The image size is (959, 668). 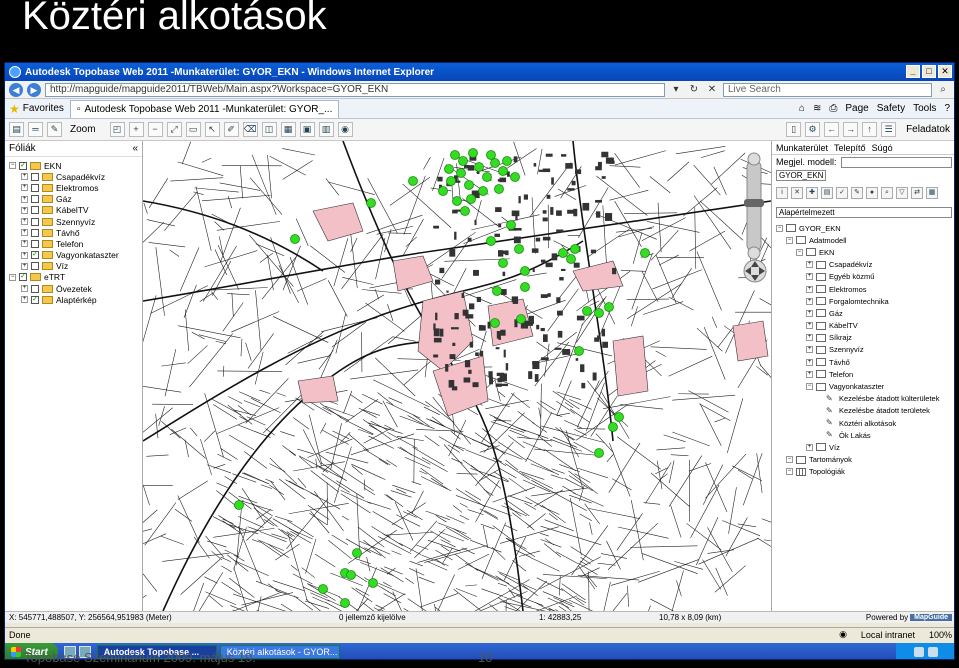 What do you see at coordinates (797, 193) in the screenshot?
I see `delete-icon: ✕` at bounding box center [797, 193].